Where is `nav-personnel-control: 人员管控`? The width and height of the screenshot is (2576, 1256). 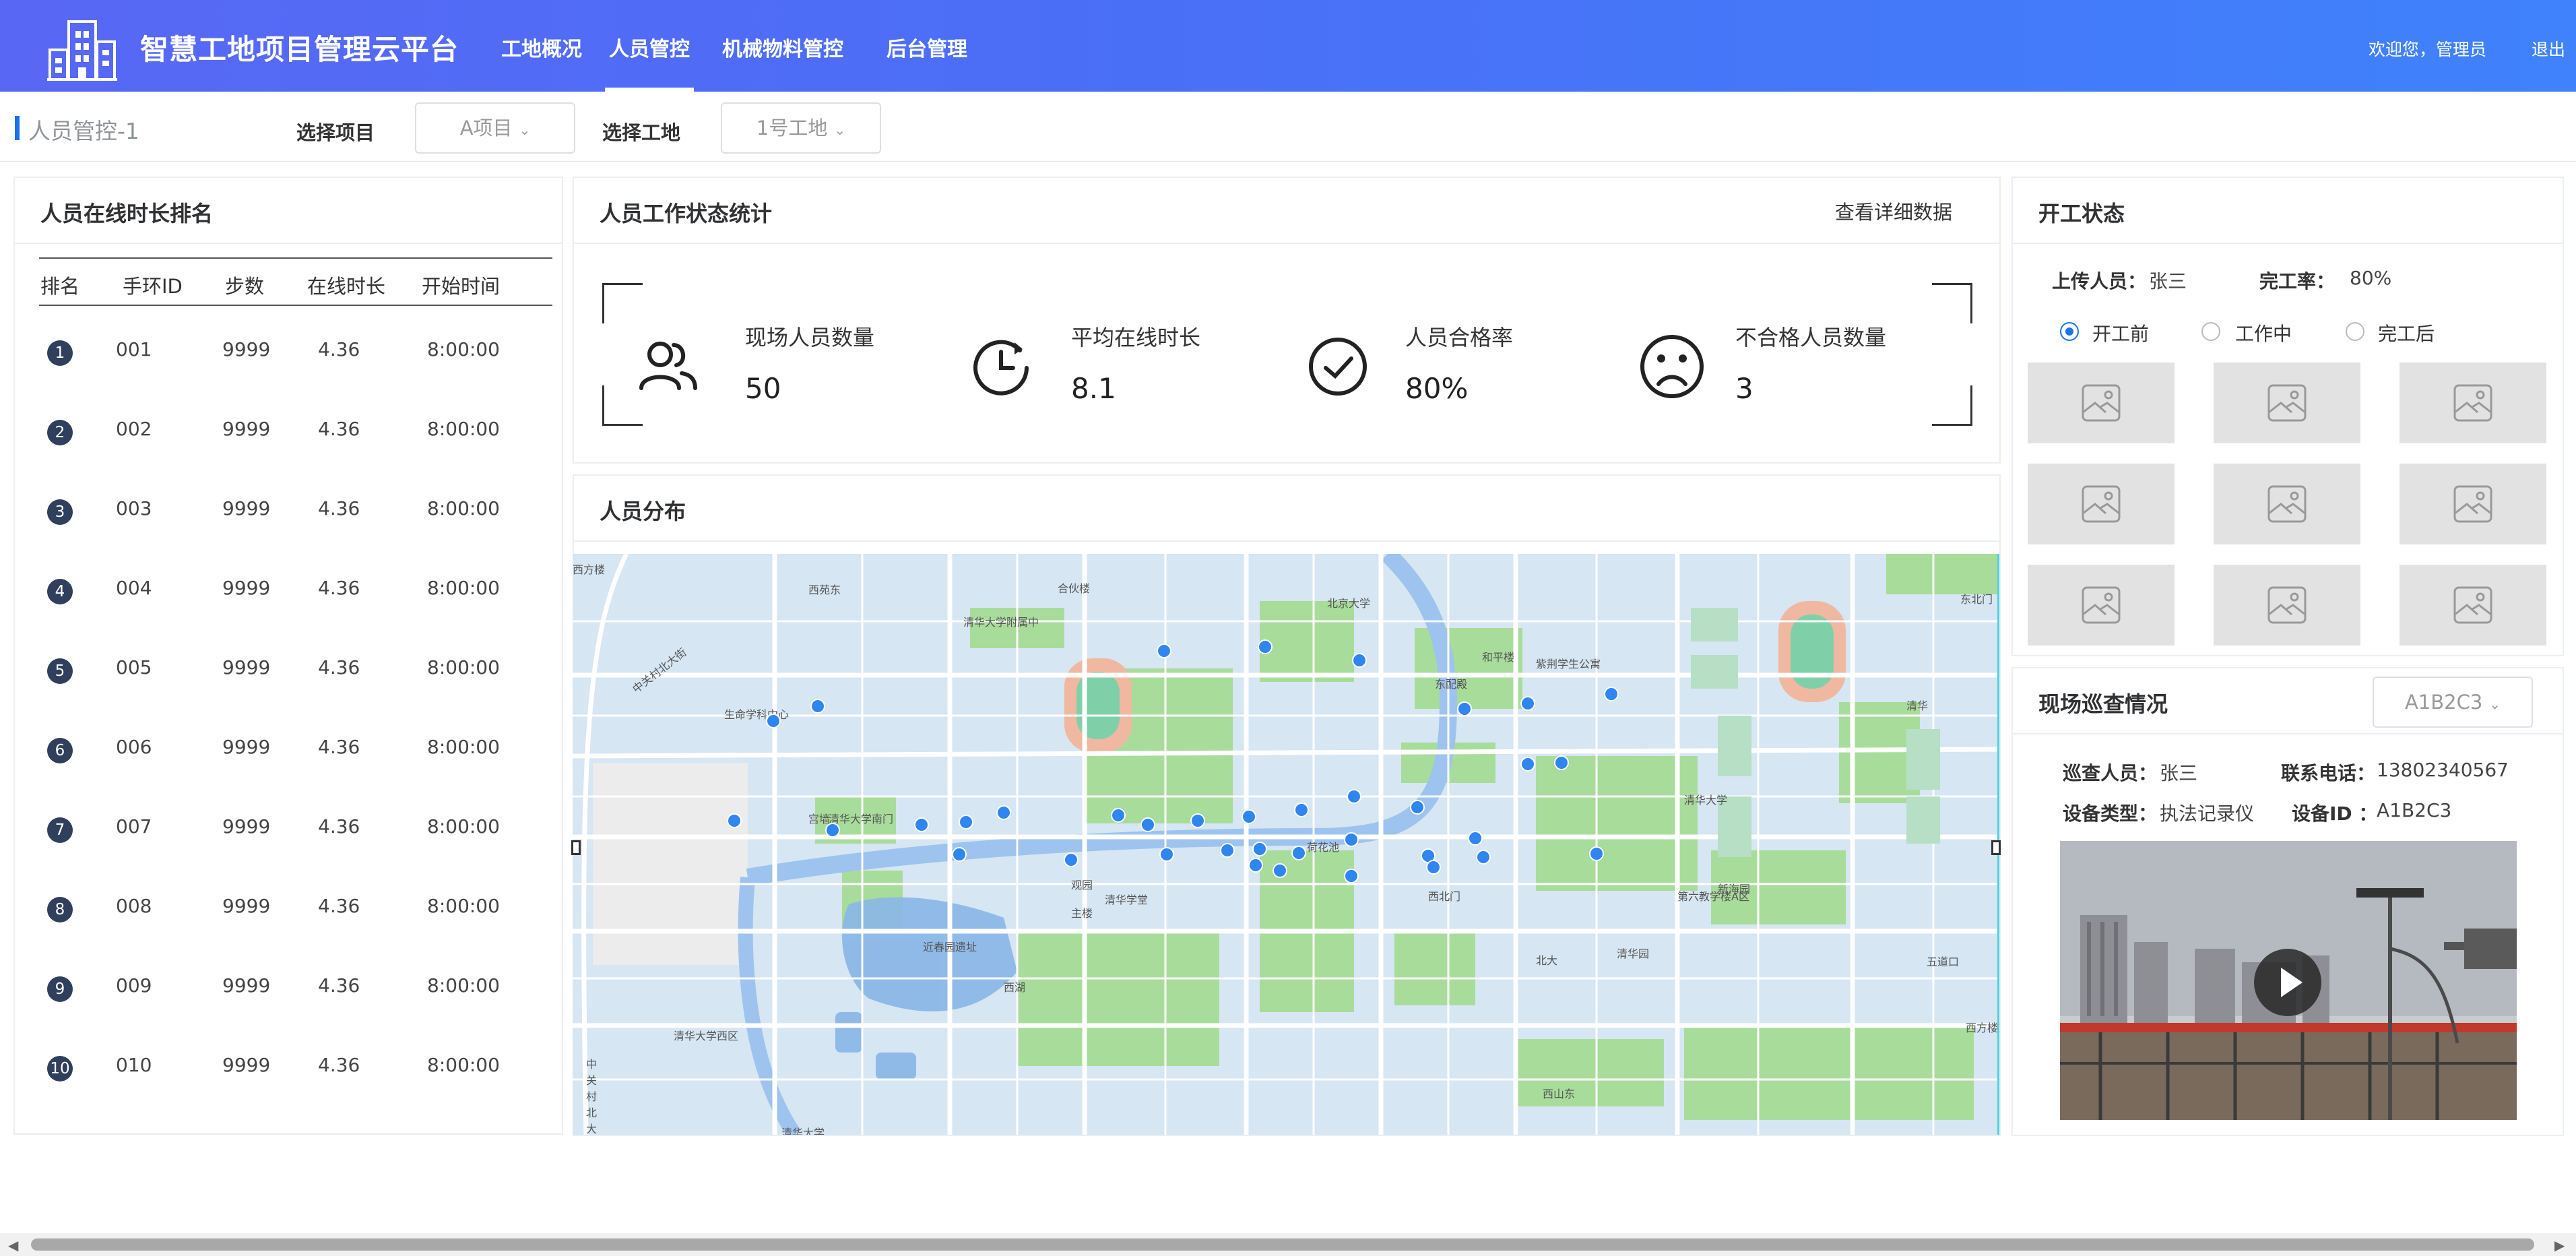
nav-personnel-control: 人员管控 is located at coordinates (650, 62).